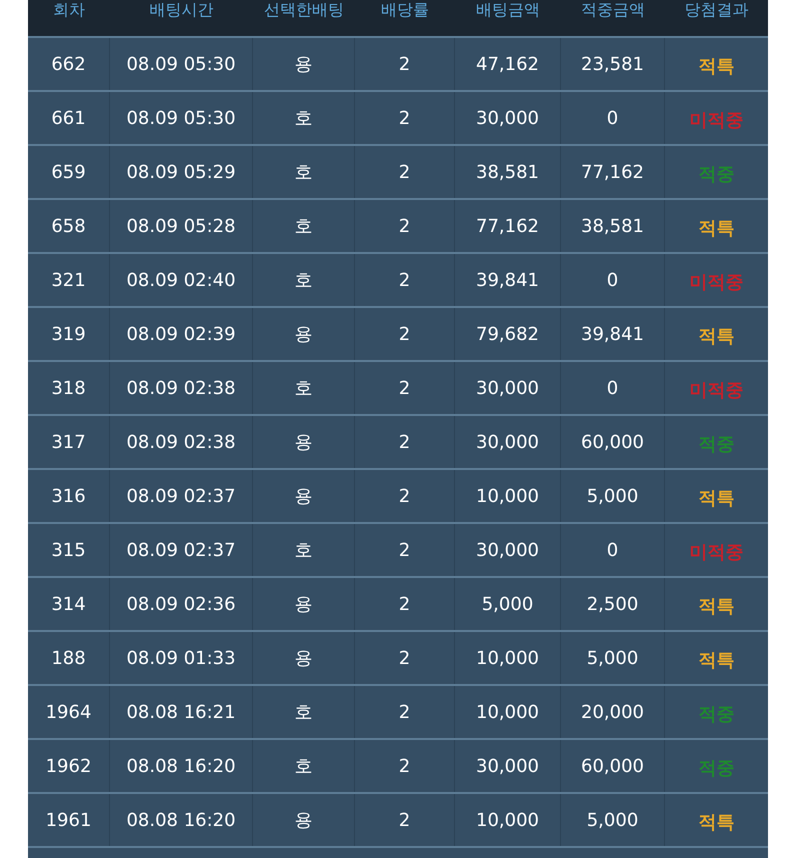  Describe the element at coordinates (181, 226) in the screenshot. I see `time-cell: 08.09 05:28` at that location.